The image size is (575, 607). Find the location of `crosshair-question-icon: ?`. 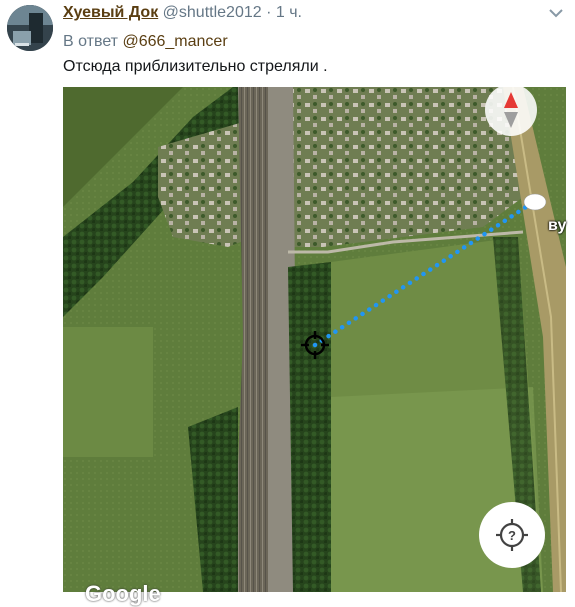

crosshair-question-icon: ? is located at coordinates (512, 535).